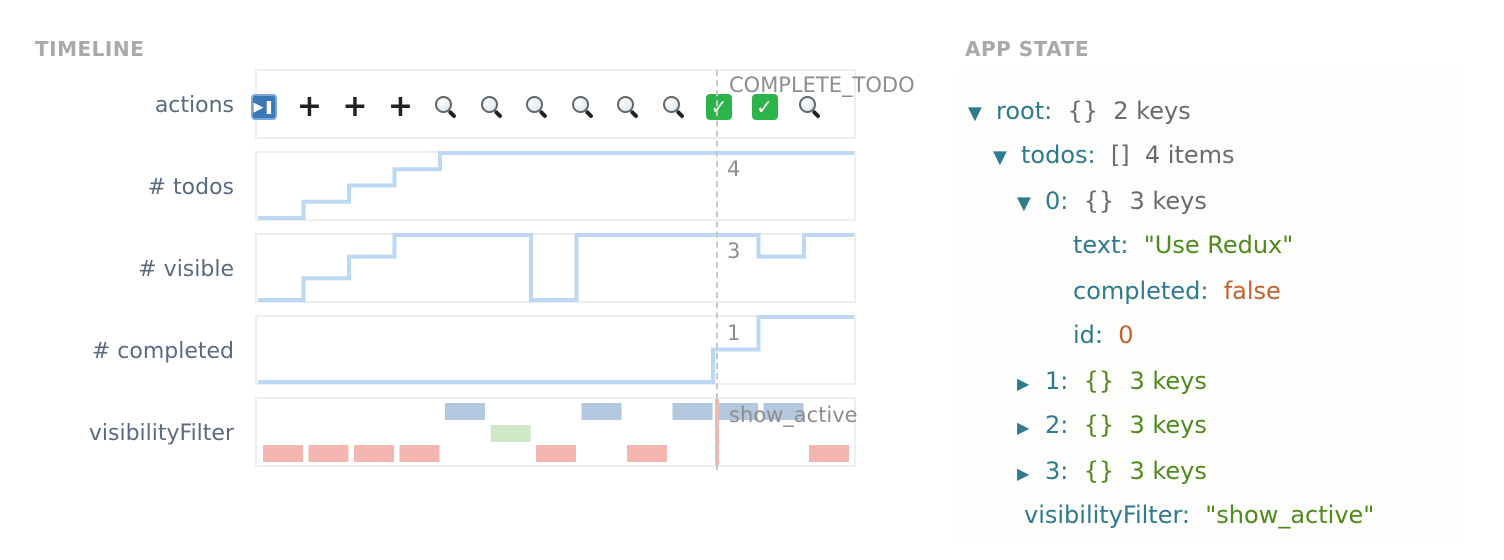 This screenshot has height=560, width=1504. I want to click on node-key: root:, so click(1024, 111).